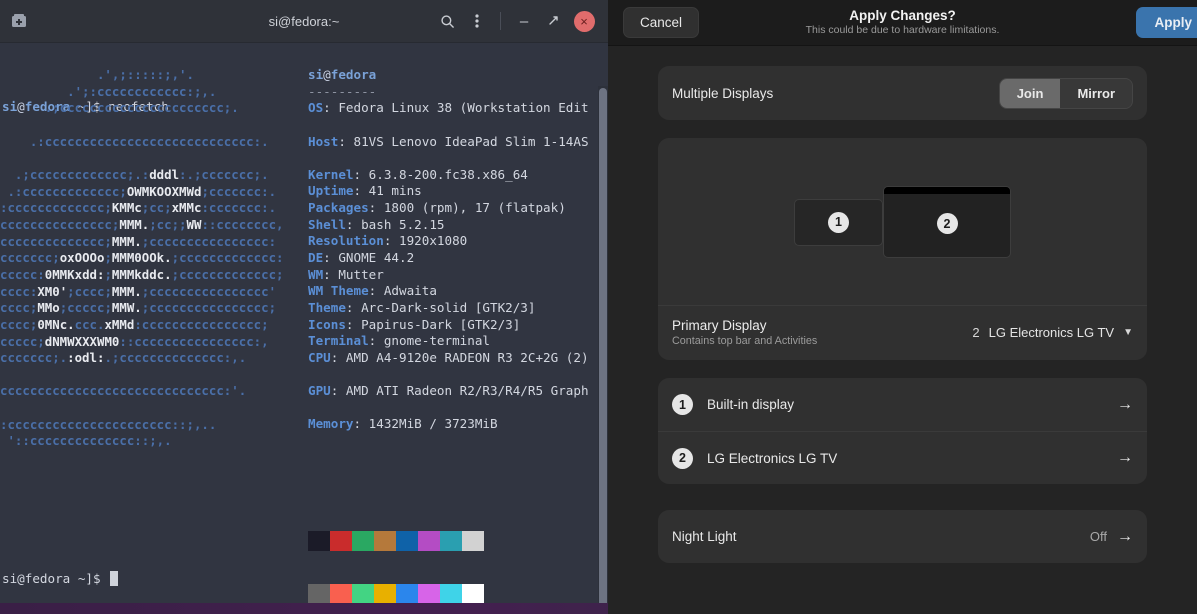  I want to click on terminal-titlebar: si@fedora:~ – ×, so click(304, 21).